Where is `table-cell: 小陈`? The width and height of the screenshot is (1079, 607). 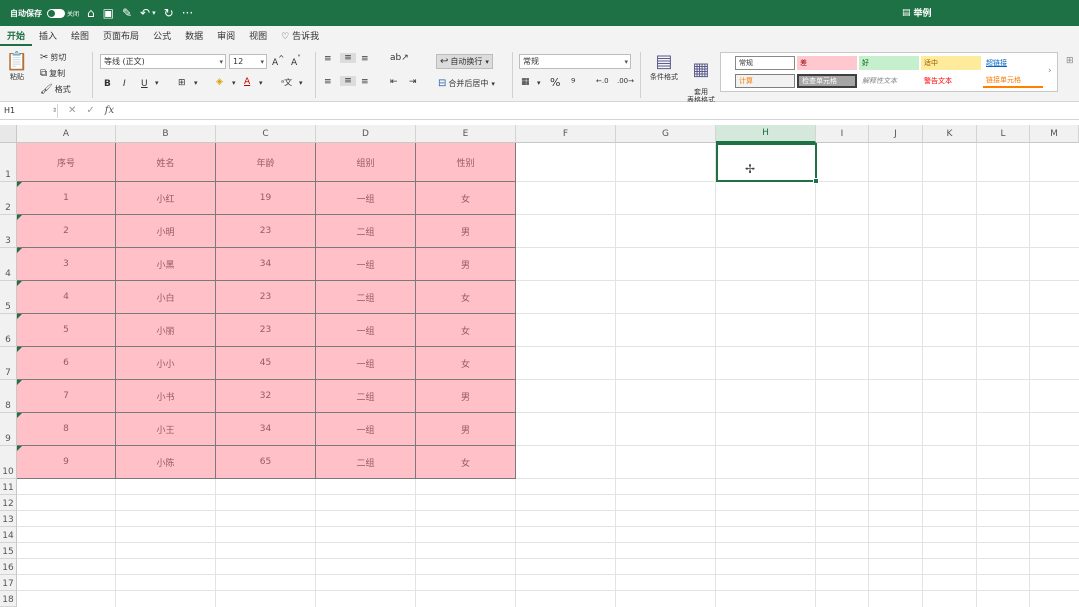 table-cell: 小陈 is located at coordinates (166, 462).